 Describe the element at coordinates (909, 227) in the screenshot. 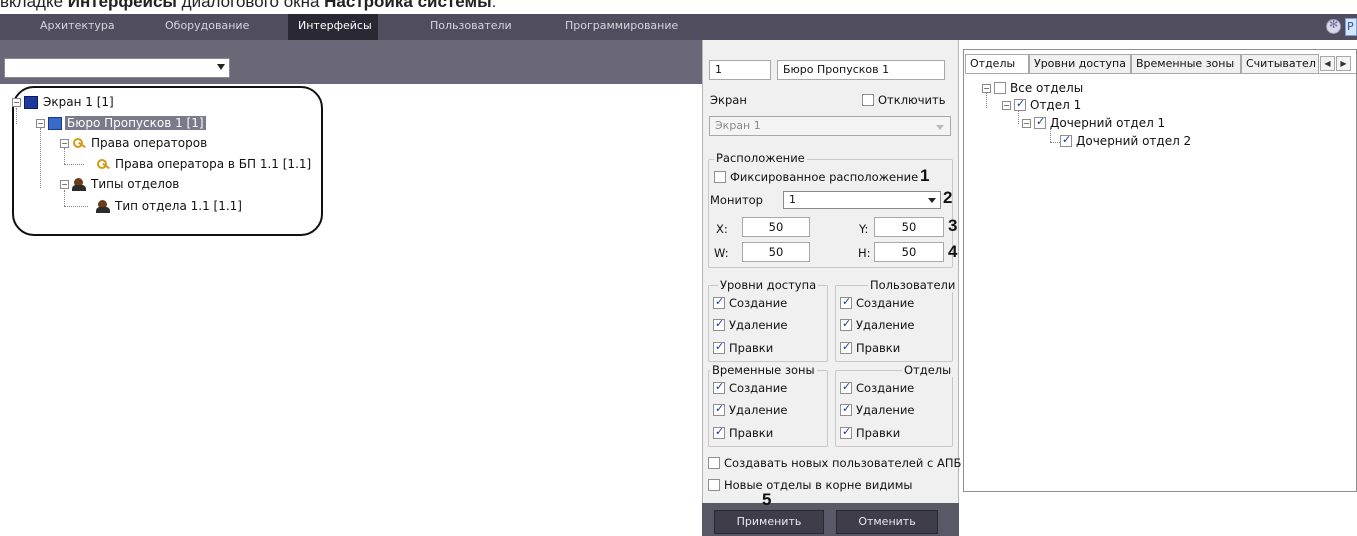

I see `y-input: 50` at that location.